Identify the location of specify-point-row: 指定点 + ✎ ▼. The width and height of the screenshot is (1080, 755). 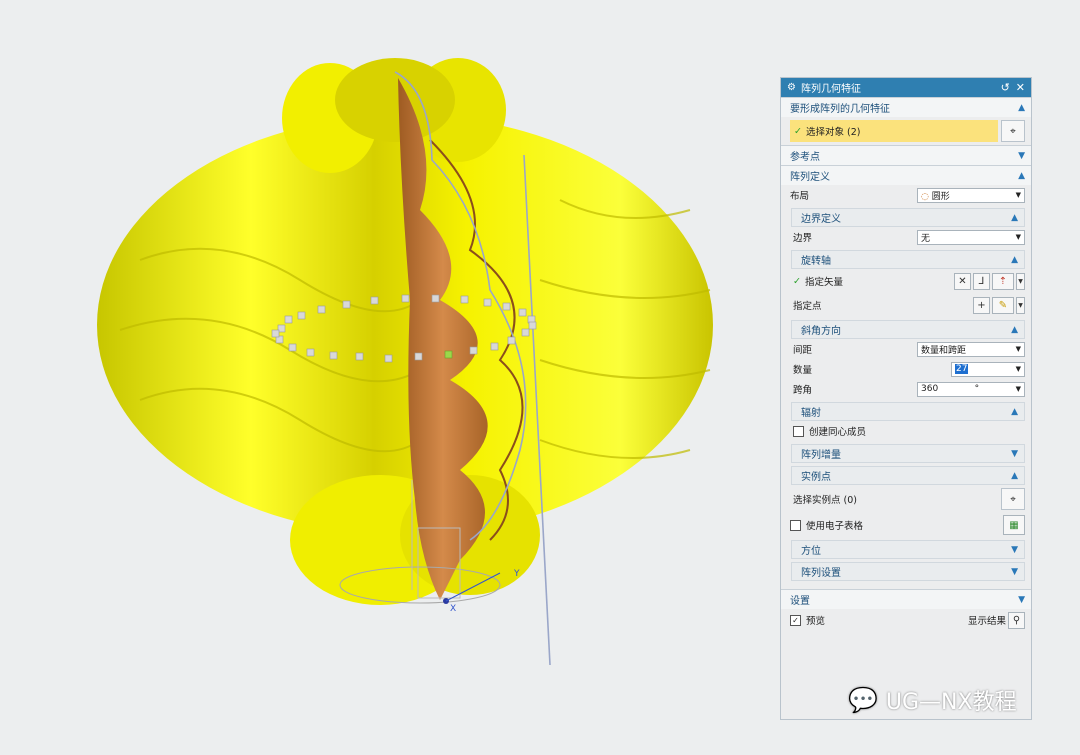
(908, 305).